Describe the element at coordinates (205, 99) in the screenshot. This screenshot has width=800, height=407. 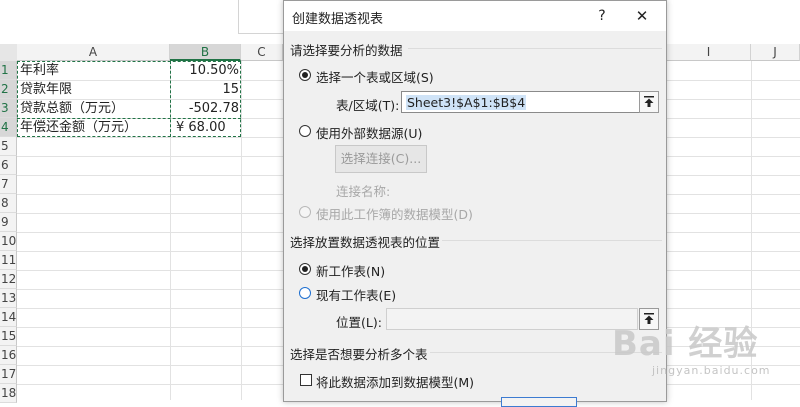
I see `copy-marquee-divider` at that location.